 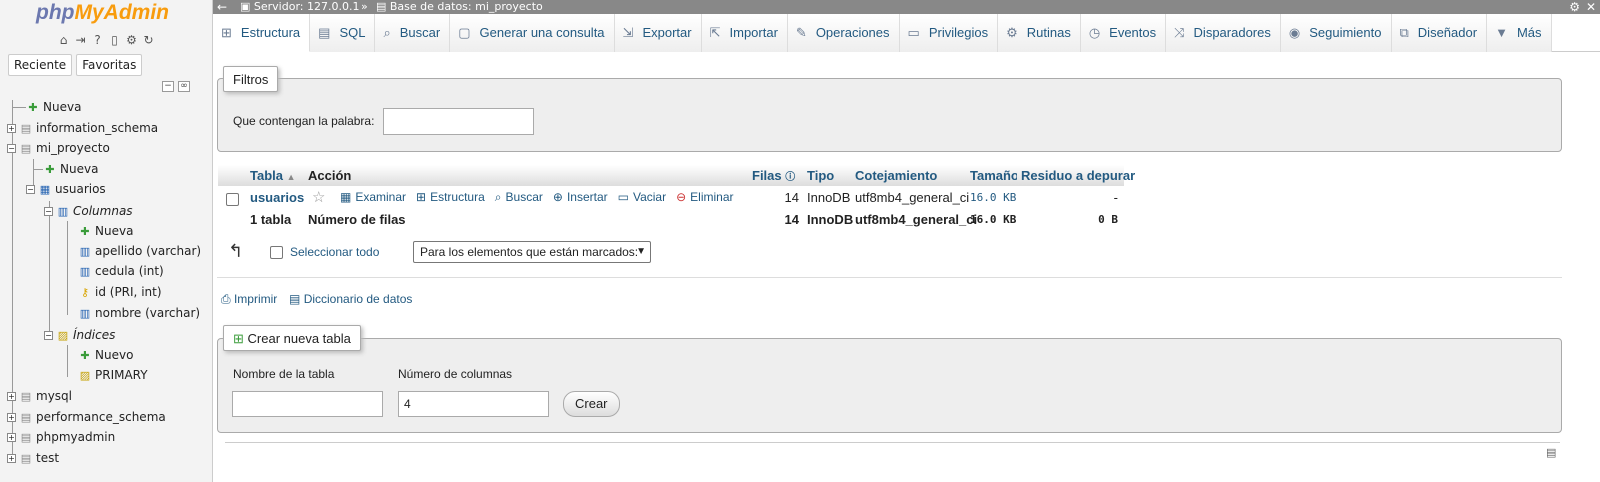 What do you see at coordinates (843, 33) in the screenshot?
I see `tab-operaciones: ✎ Operaciones` at bounding box center [843, 33].